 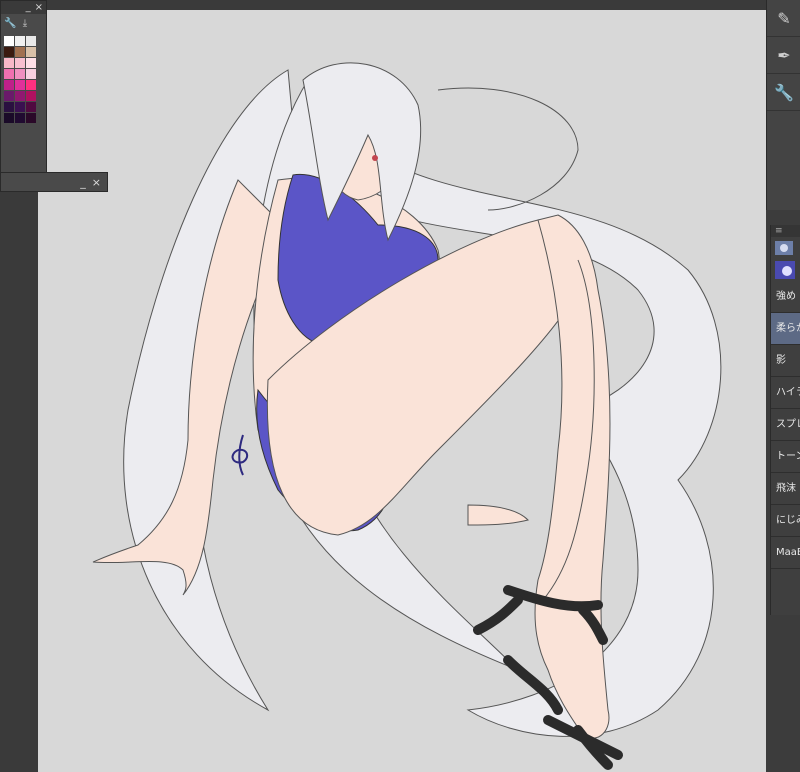 I want to click on sub-tool-item: ハイラ, so click(x=785, y=393).